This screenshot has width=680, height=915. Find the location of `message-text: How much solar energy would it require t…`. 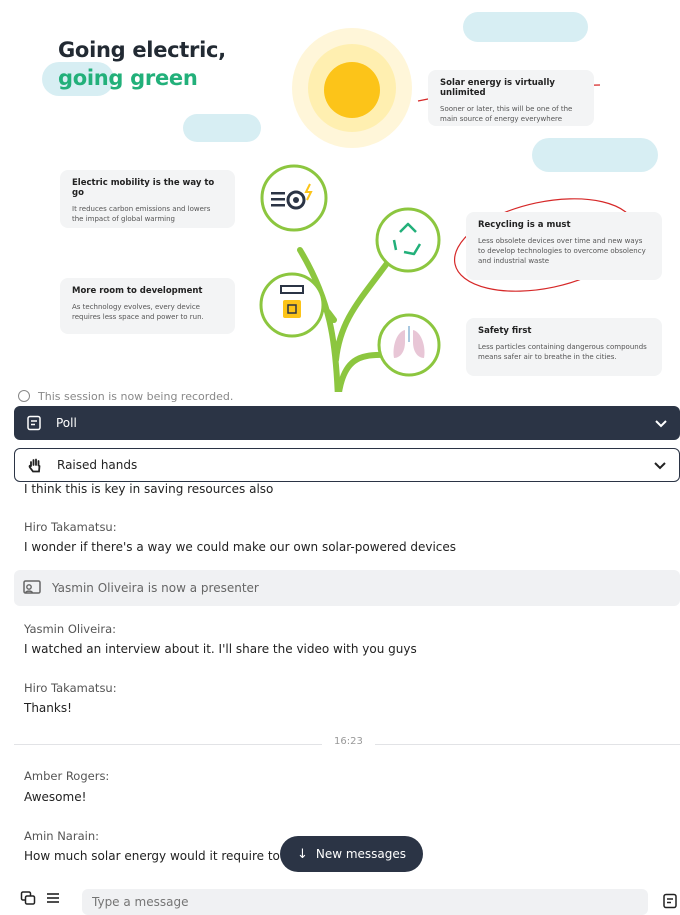

message-text: How much solar energy would it require t… is located at coordinates (156, 856).